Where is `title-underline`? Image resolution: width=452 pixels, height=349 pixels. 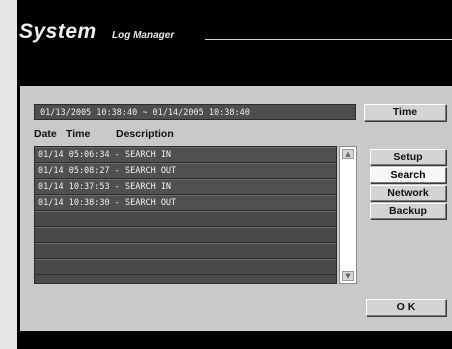 title-underline is located at coordinates (328, 39).